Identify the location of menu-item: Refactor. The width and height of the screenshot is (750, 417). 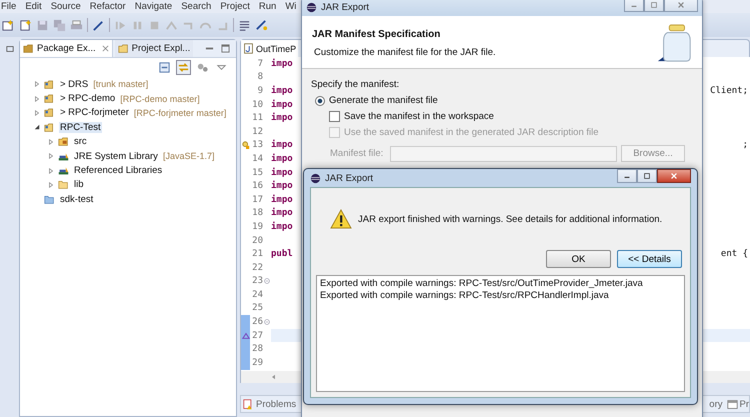
(108, 6).